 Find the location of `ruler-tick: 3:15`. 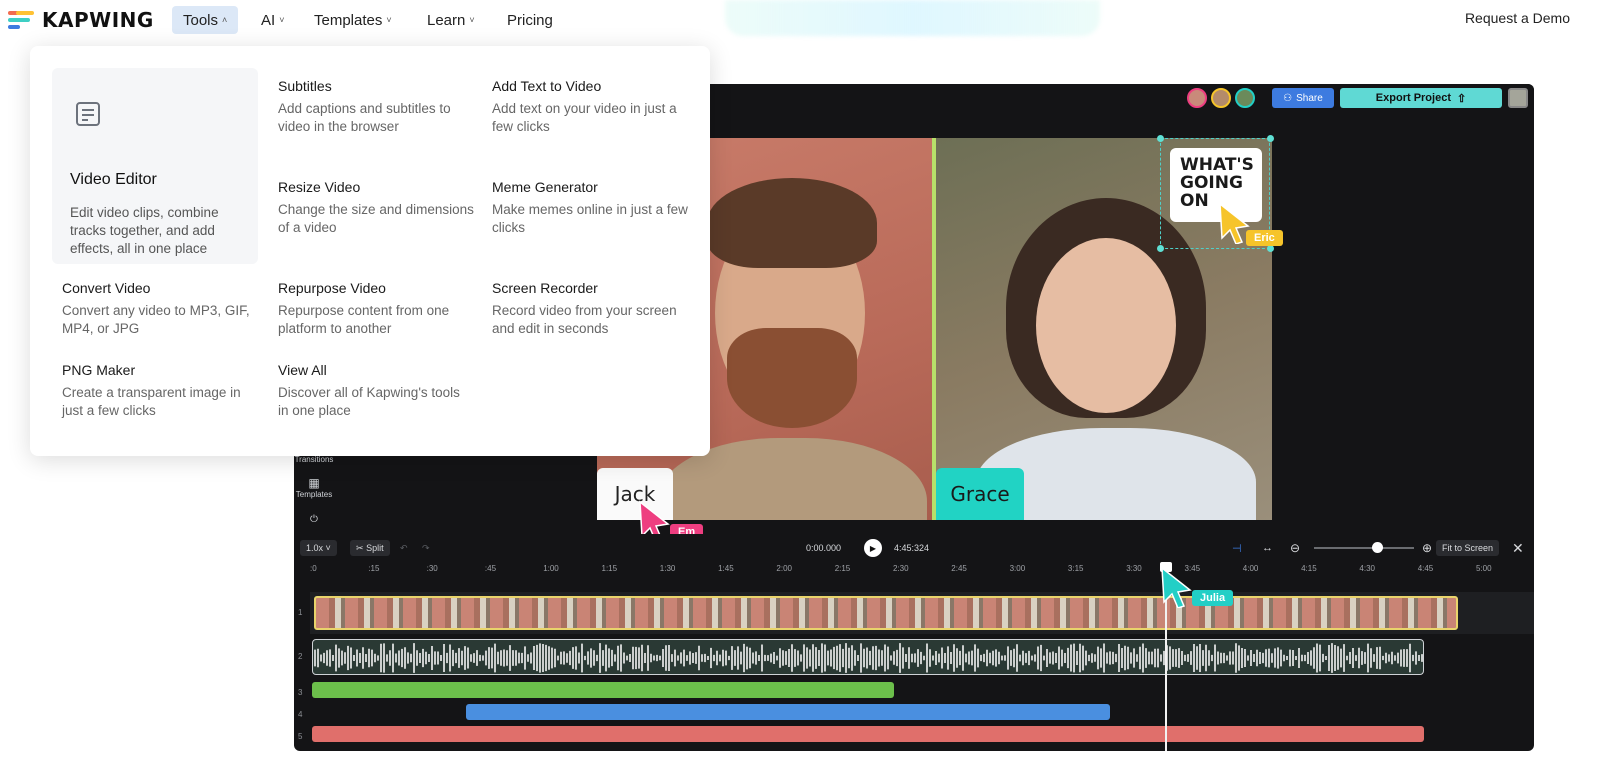

ruler-tick: 3:15 is located at coordinates (1075, 568).